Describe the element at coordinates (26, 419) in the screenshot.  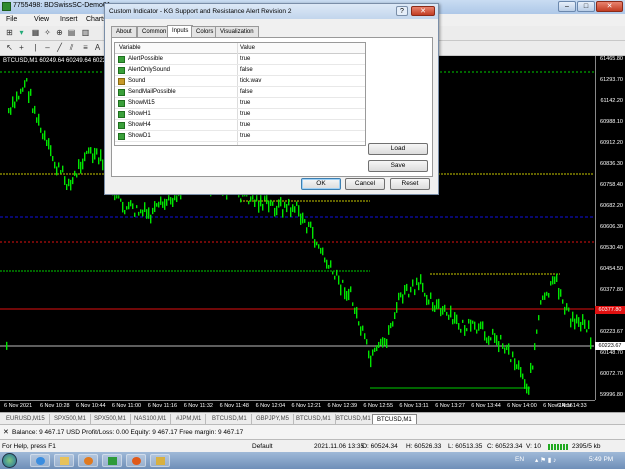
I see `chart-tab: EURUSD,M15` at that location.